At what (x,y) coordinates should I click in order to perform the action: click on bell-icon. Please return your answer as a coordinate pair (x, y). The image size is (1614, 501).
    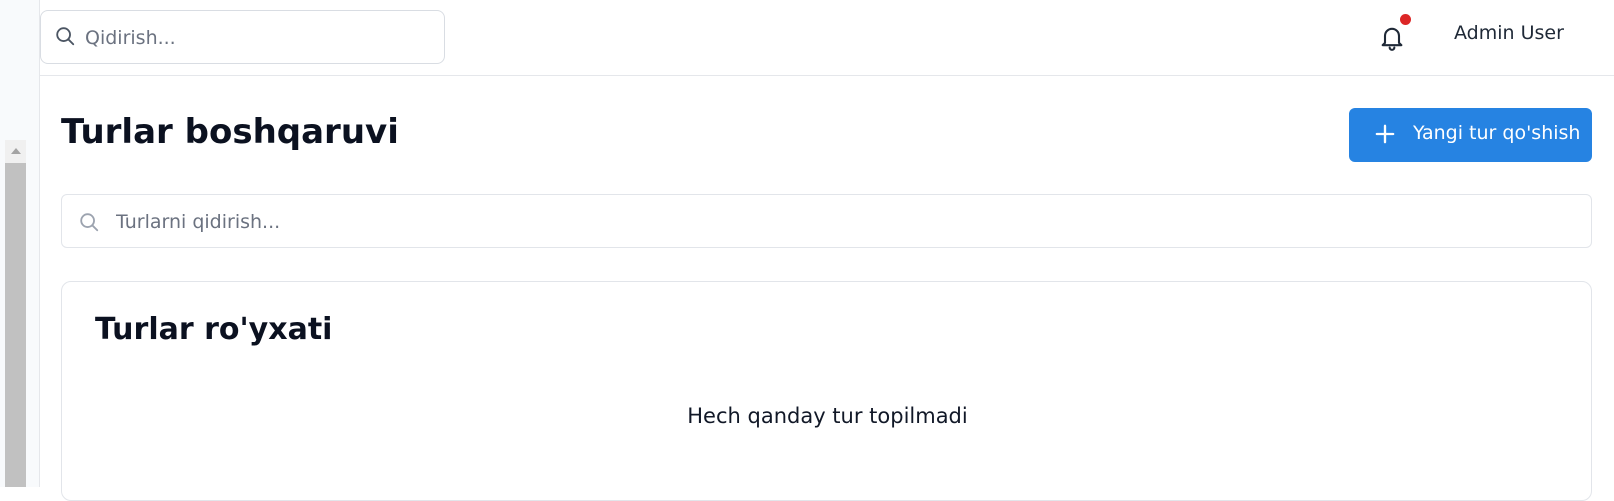
    Looking at the image, I should click on (1392, 37).